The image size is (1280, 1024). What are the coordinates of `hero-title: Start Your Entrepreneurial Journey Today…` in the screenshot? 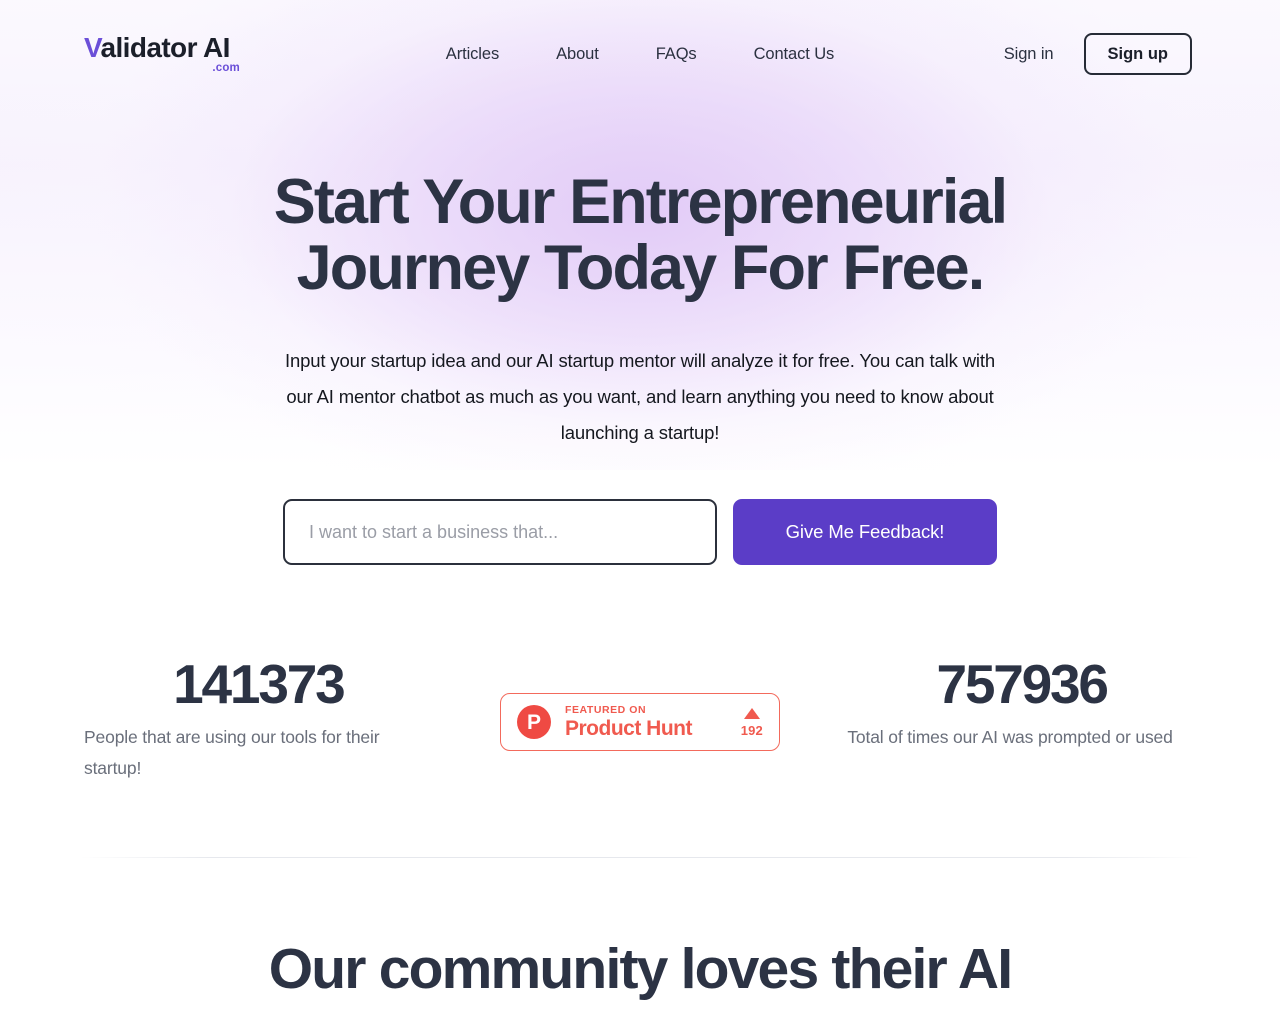 It's located at (640, 235).